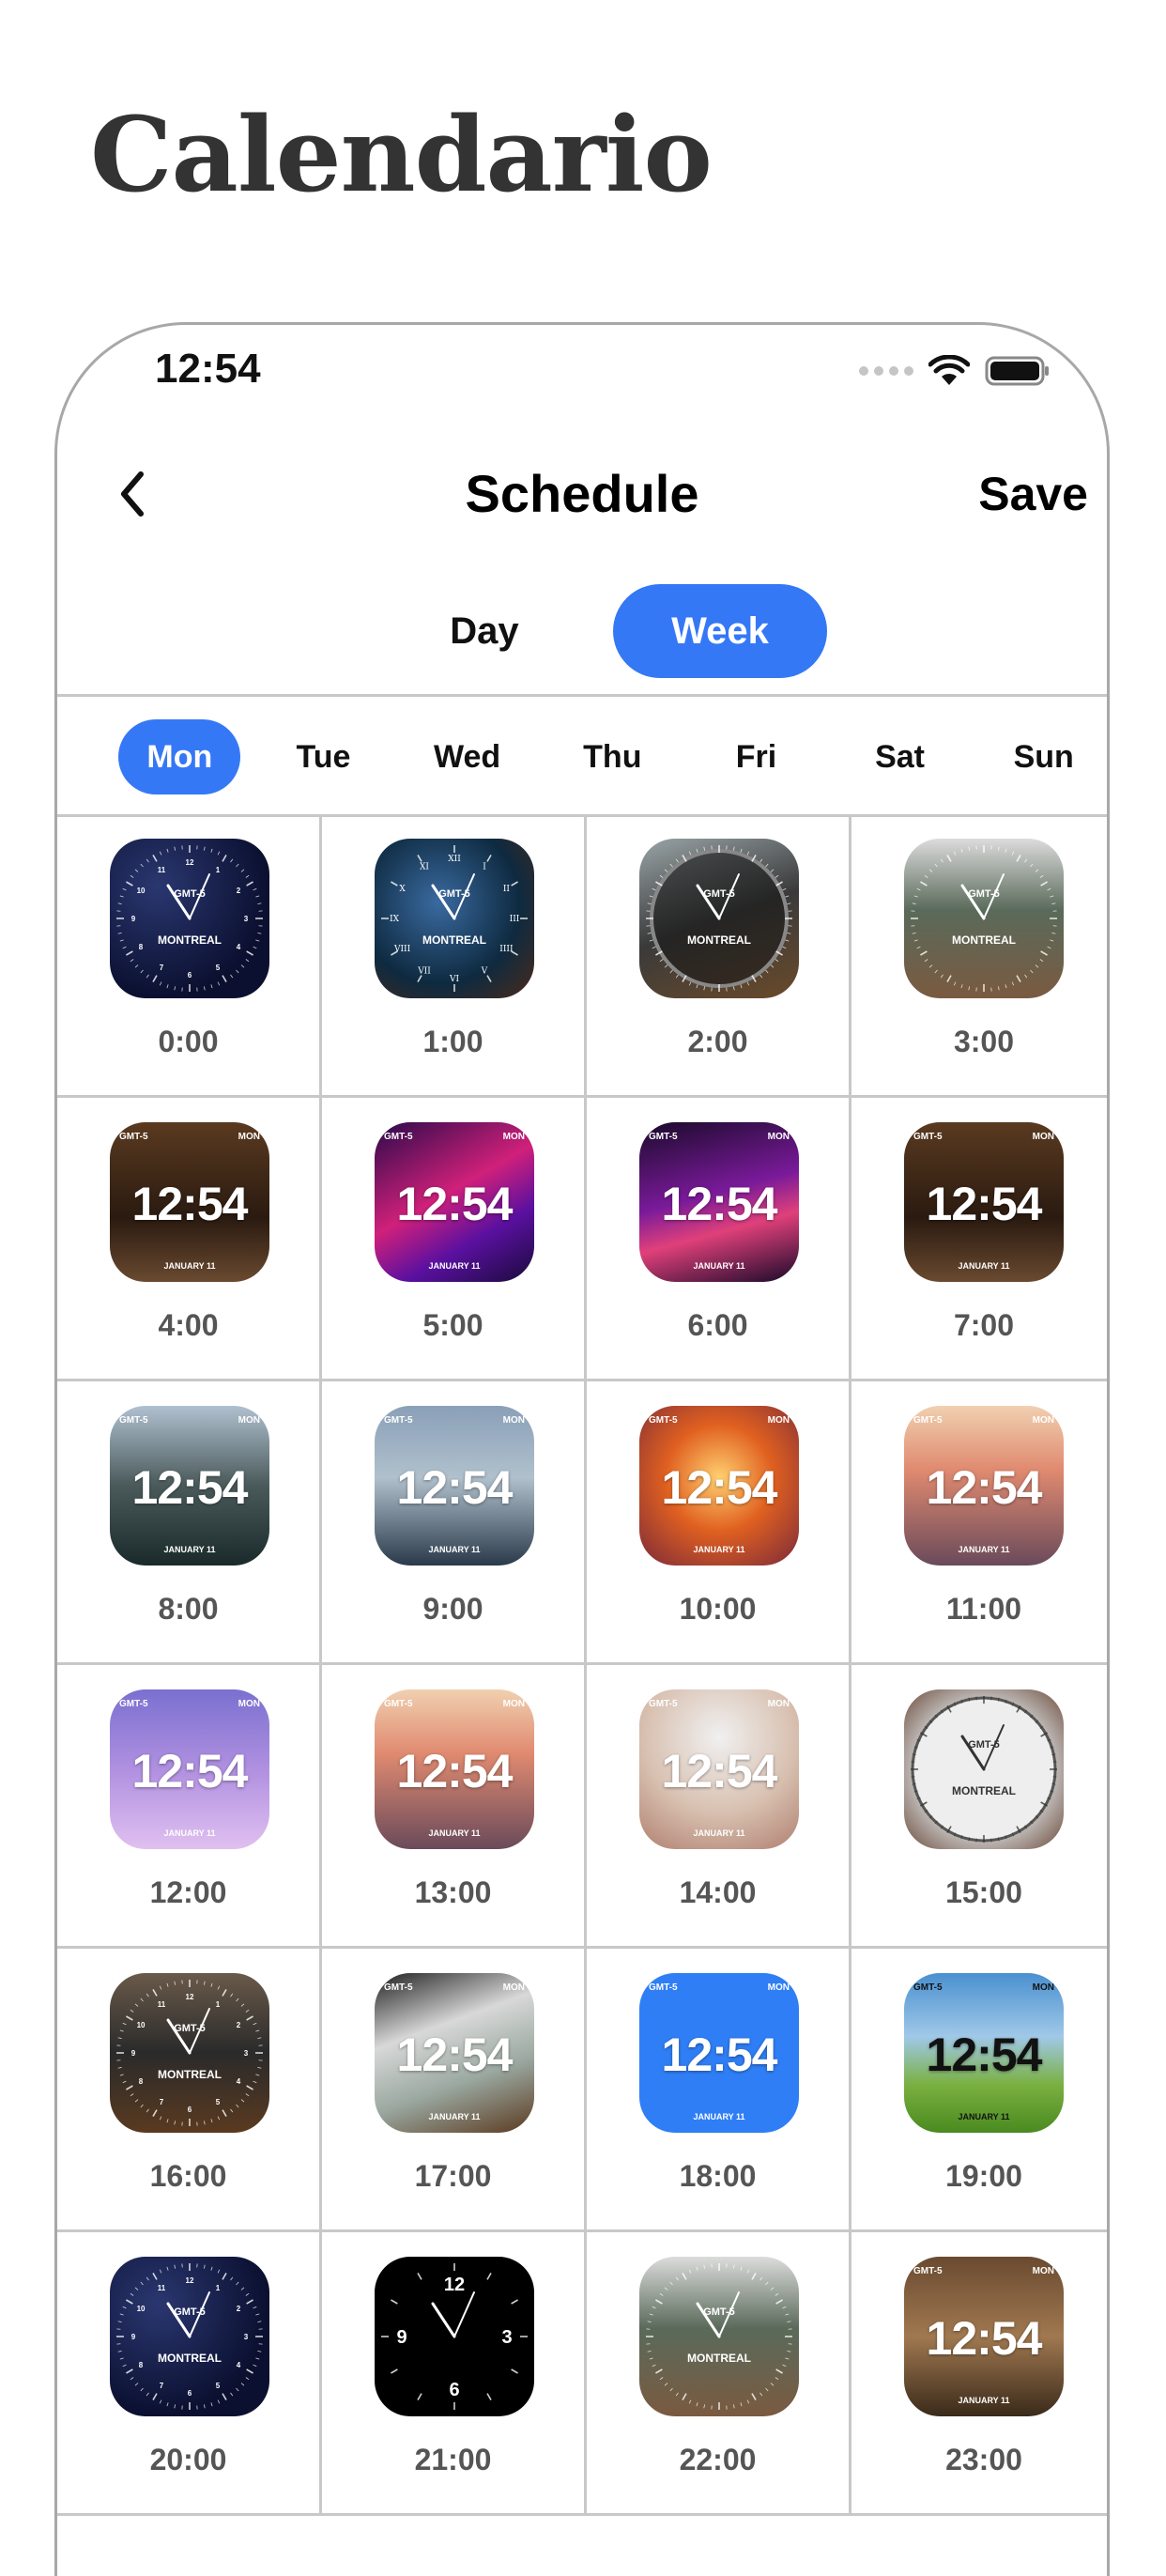 The width and height of the screenshot is (1166, 2576). I want to click on svg-text: 8, so click(141, 2081).